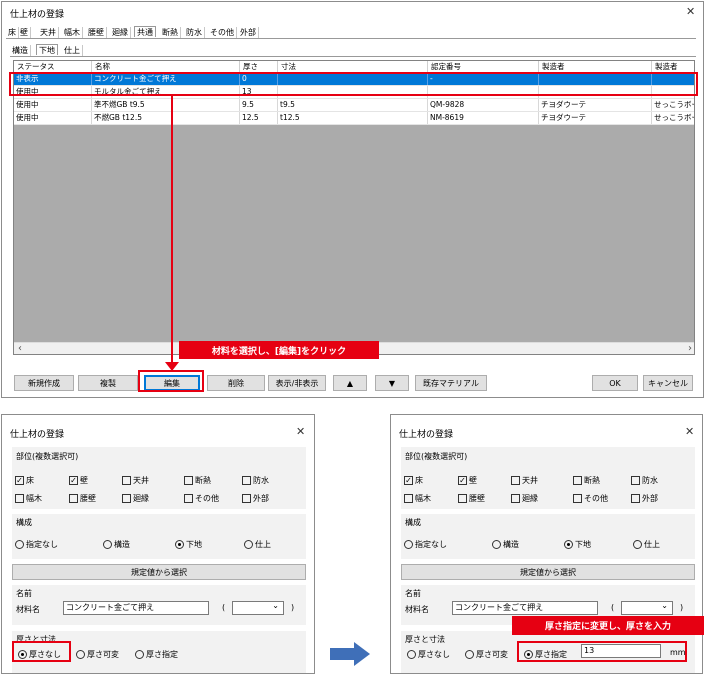 The height and width of the screenshot is (674, 706). What do you see at coordinates (194, 32) in the screenshot?
I see `tab-8: 防水` at bounding box center [194, 32].